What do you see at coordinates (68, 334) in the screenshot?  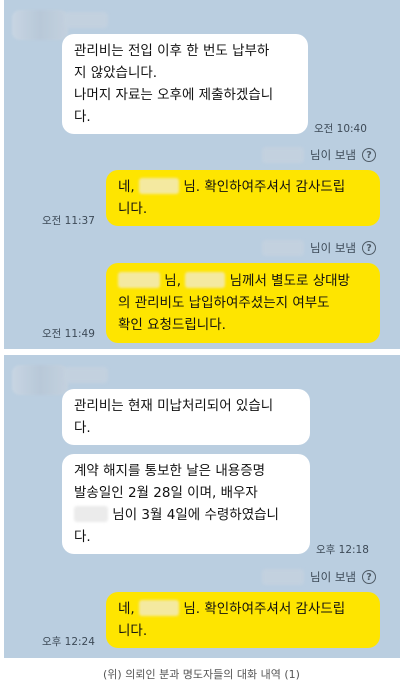 I see `message-time: 오전 11:49` at bounding box center [68, 334].